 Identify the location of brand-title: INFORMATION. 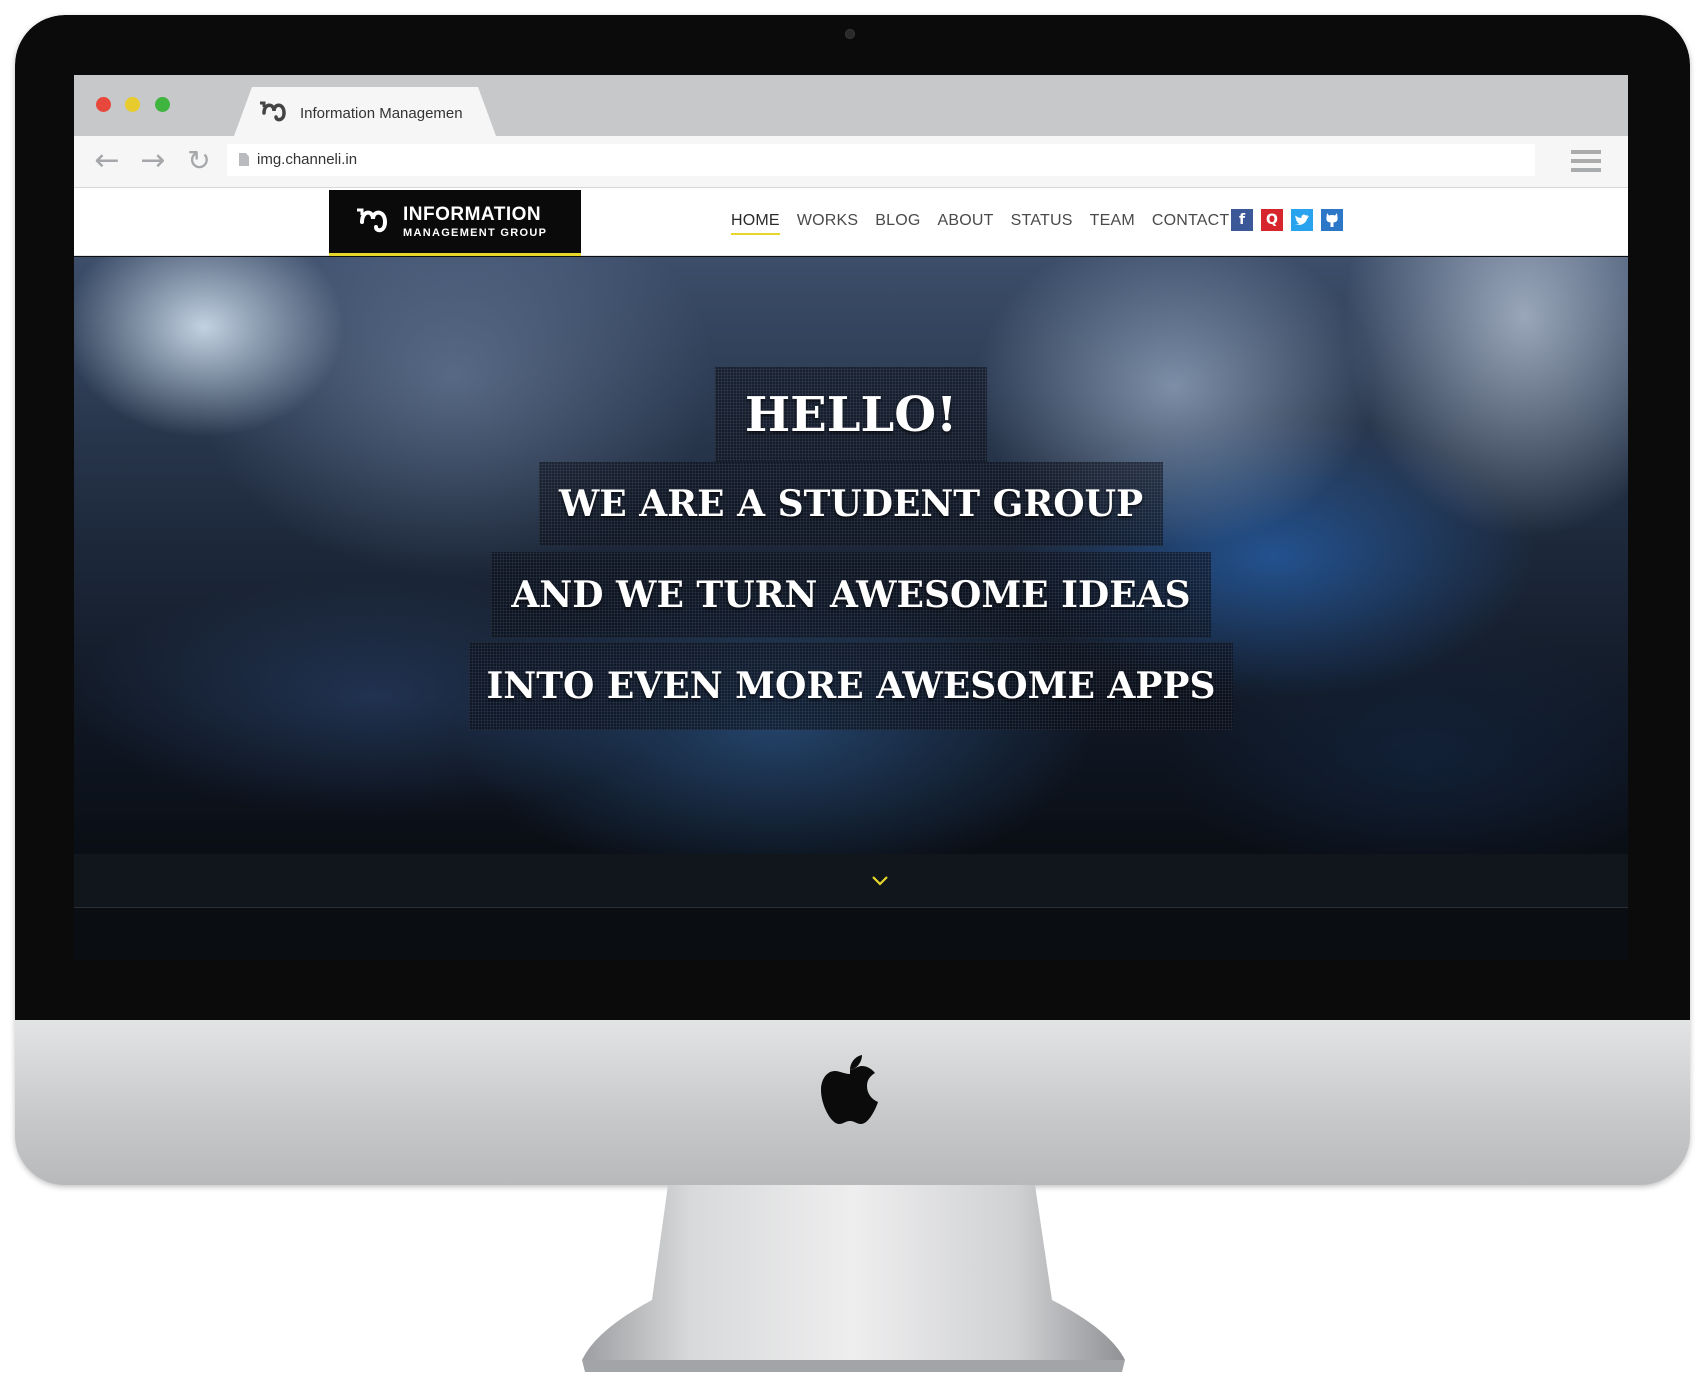
(472, 214).